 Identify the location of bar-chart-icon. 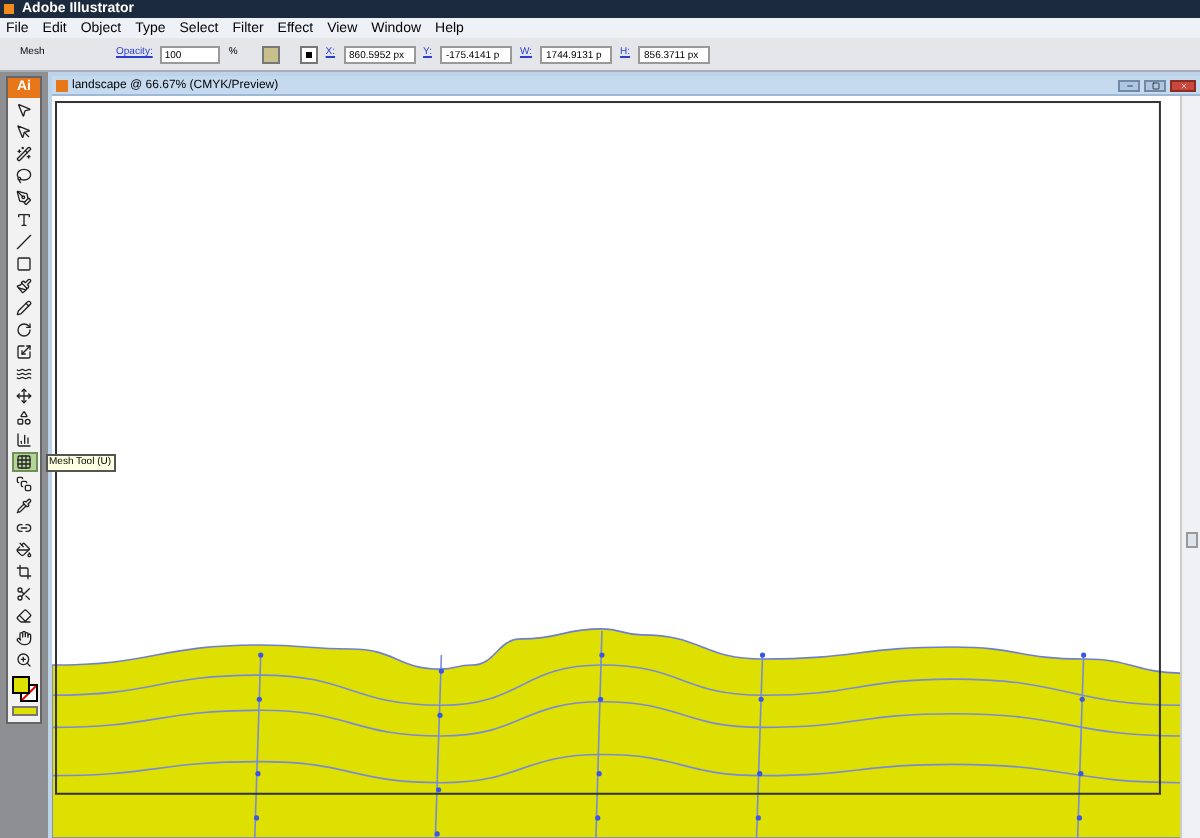
(24, 440).